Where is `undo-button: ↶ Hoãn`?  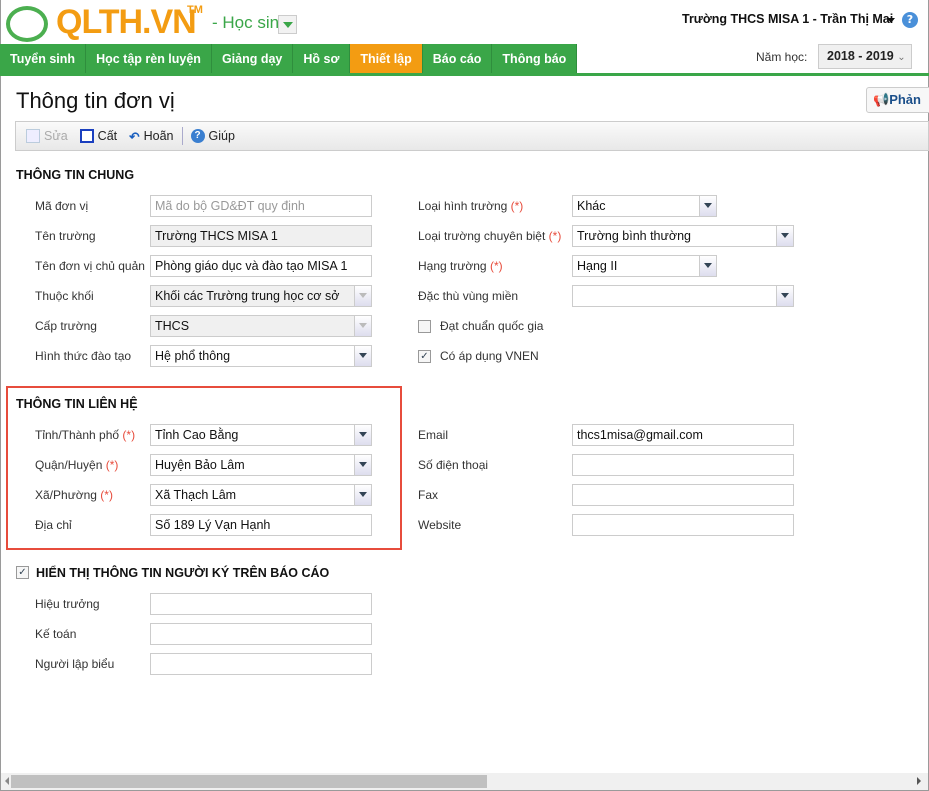 undo-button: ↶ Hoãn is located at coordinates (151, 136).